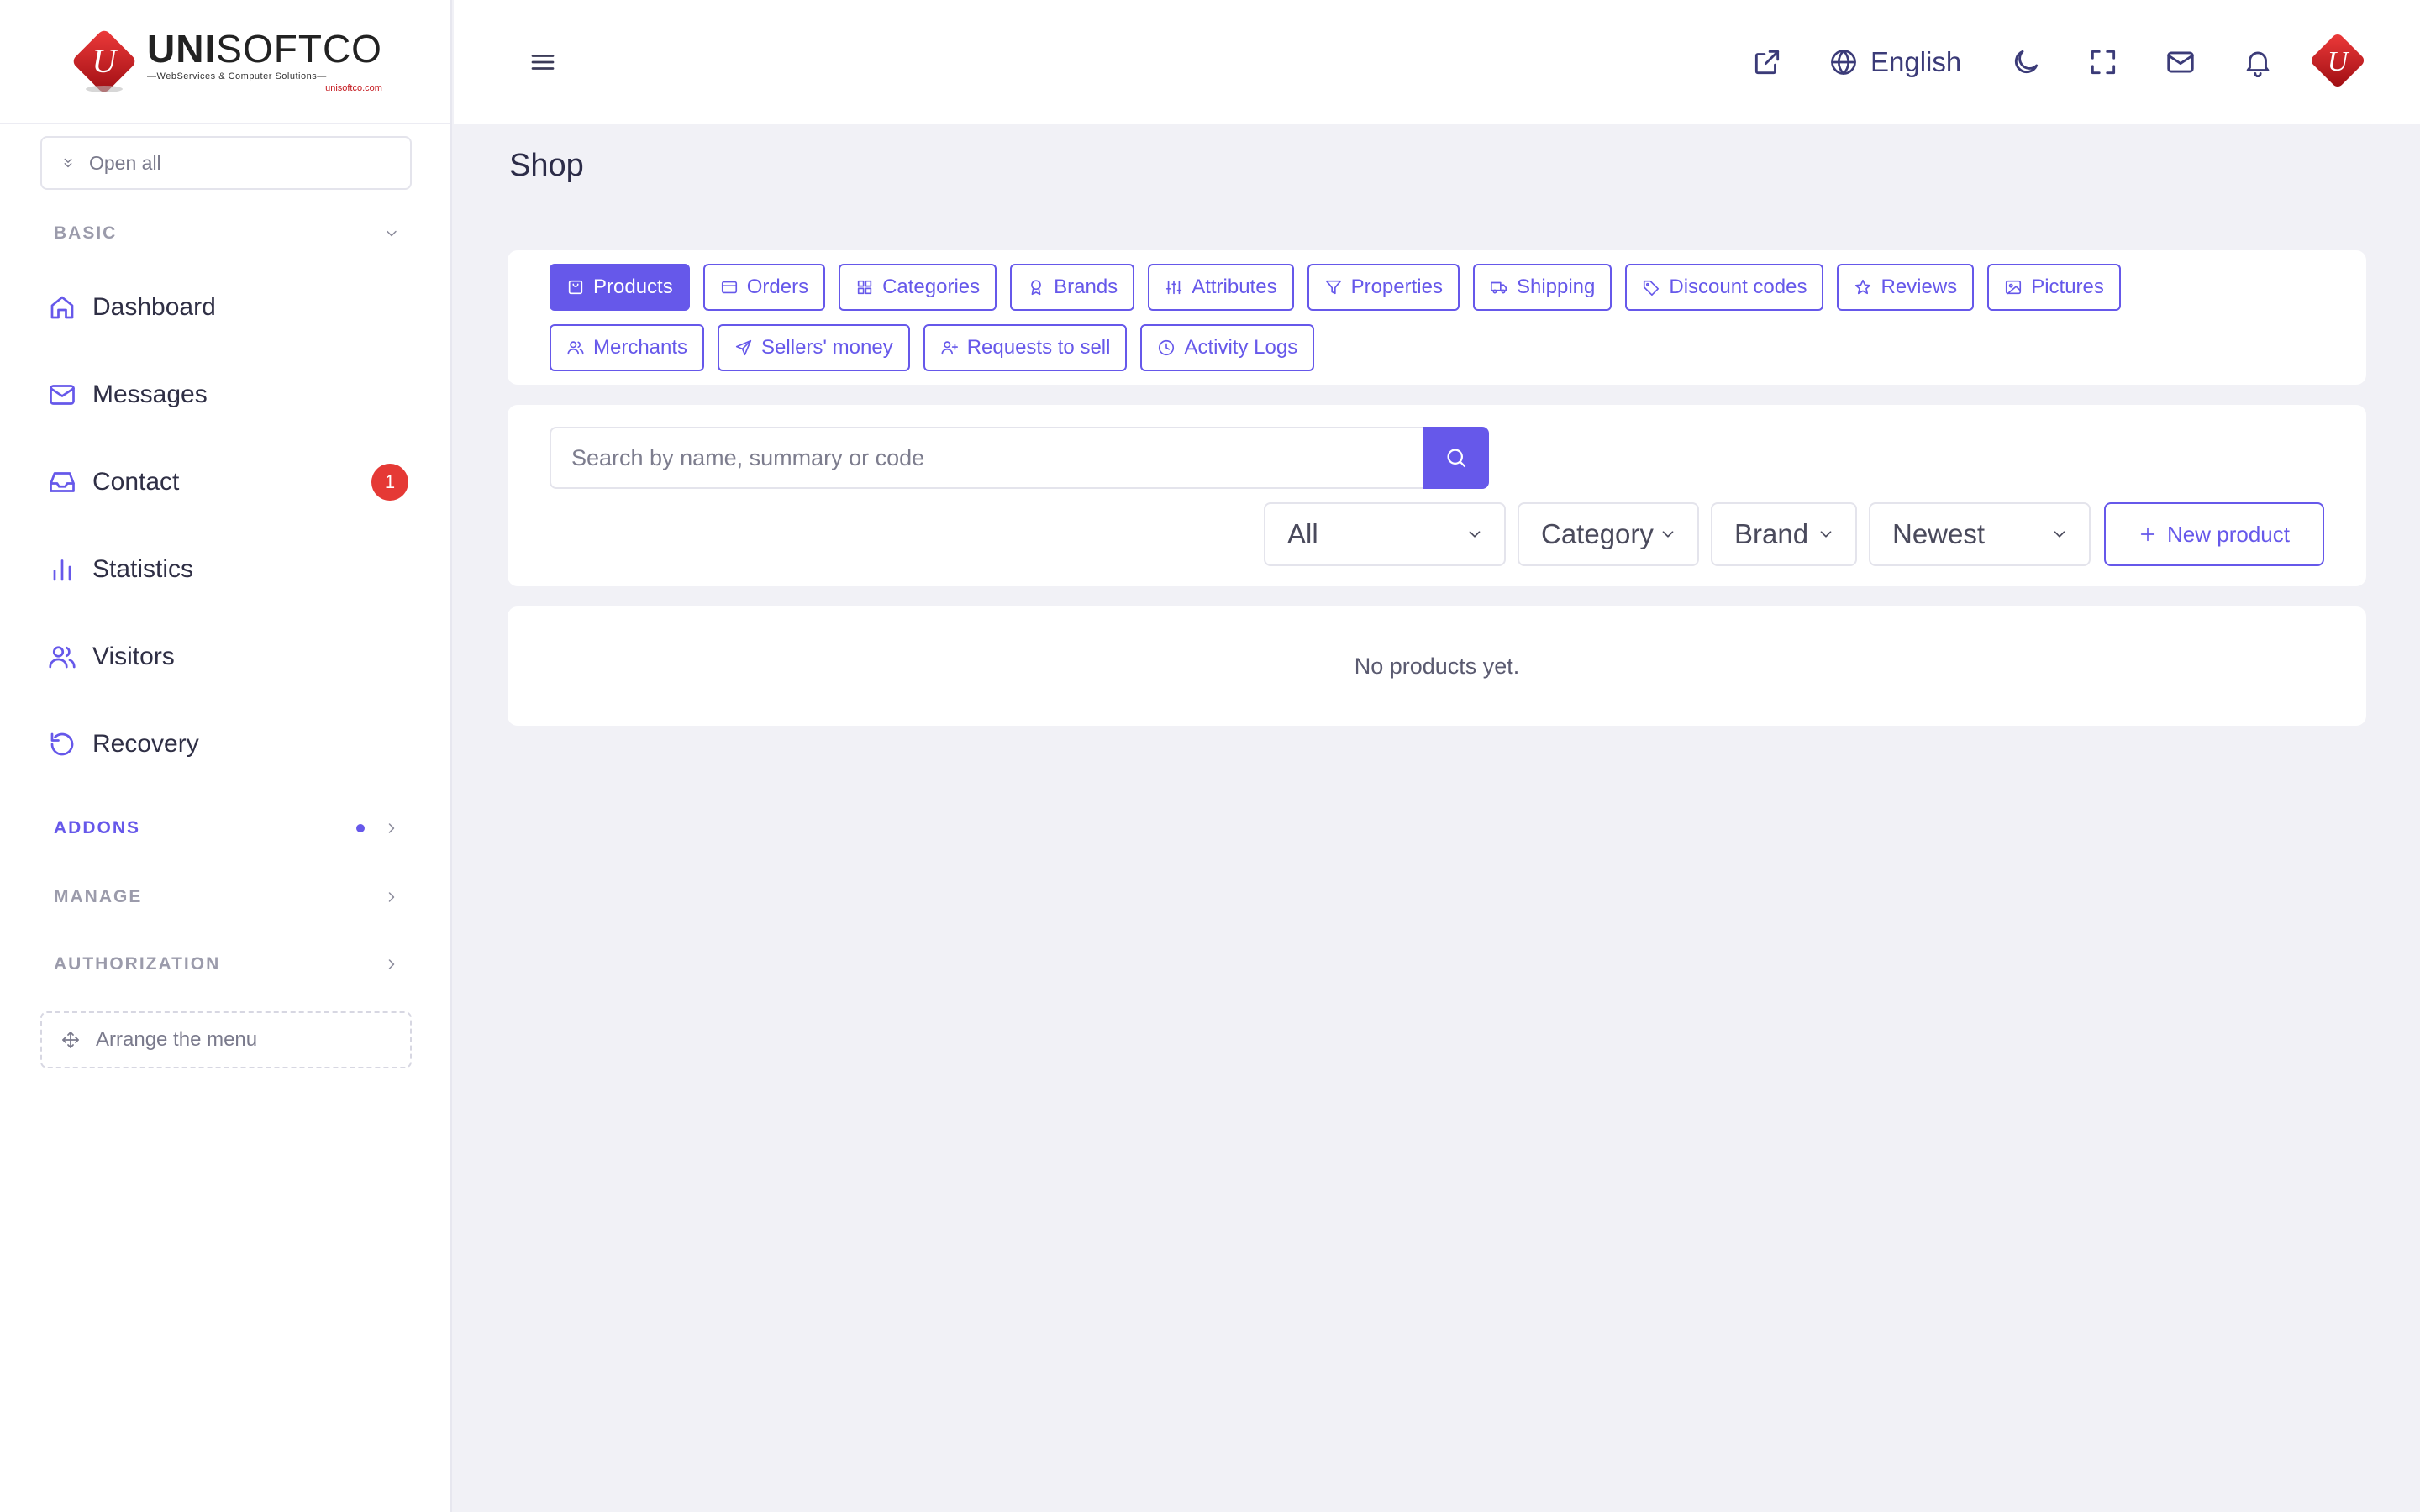 Image resolution: width=2420 pixels, height=1512 pixels. I want to click on section-addons-label: ADDONS, so click(97, 827).